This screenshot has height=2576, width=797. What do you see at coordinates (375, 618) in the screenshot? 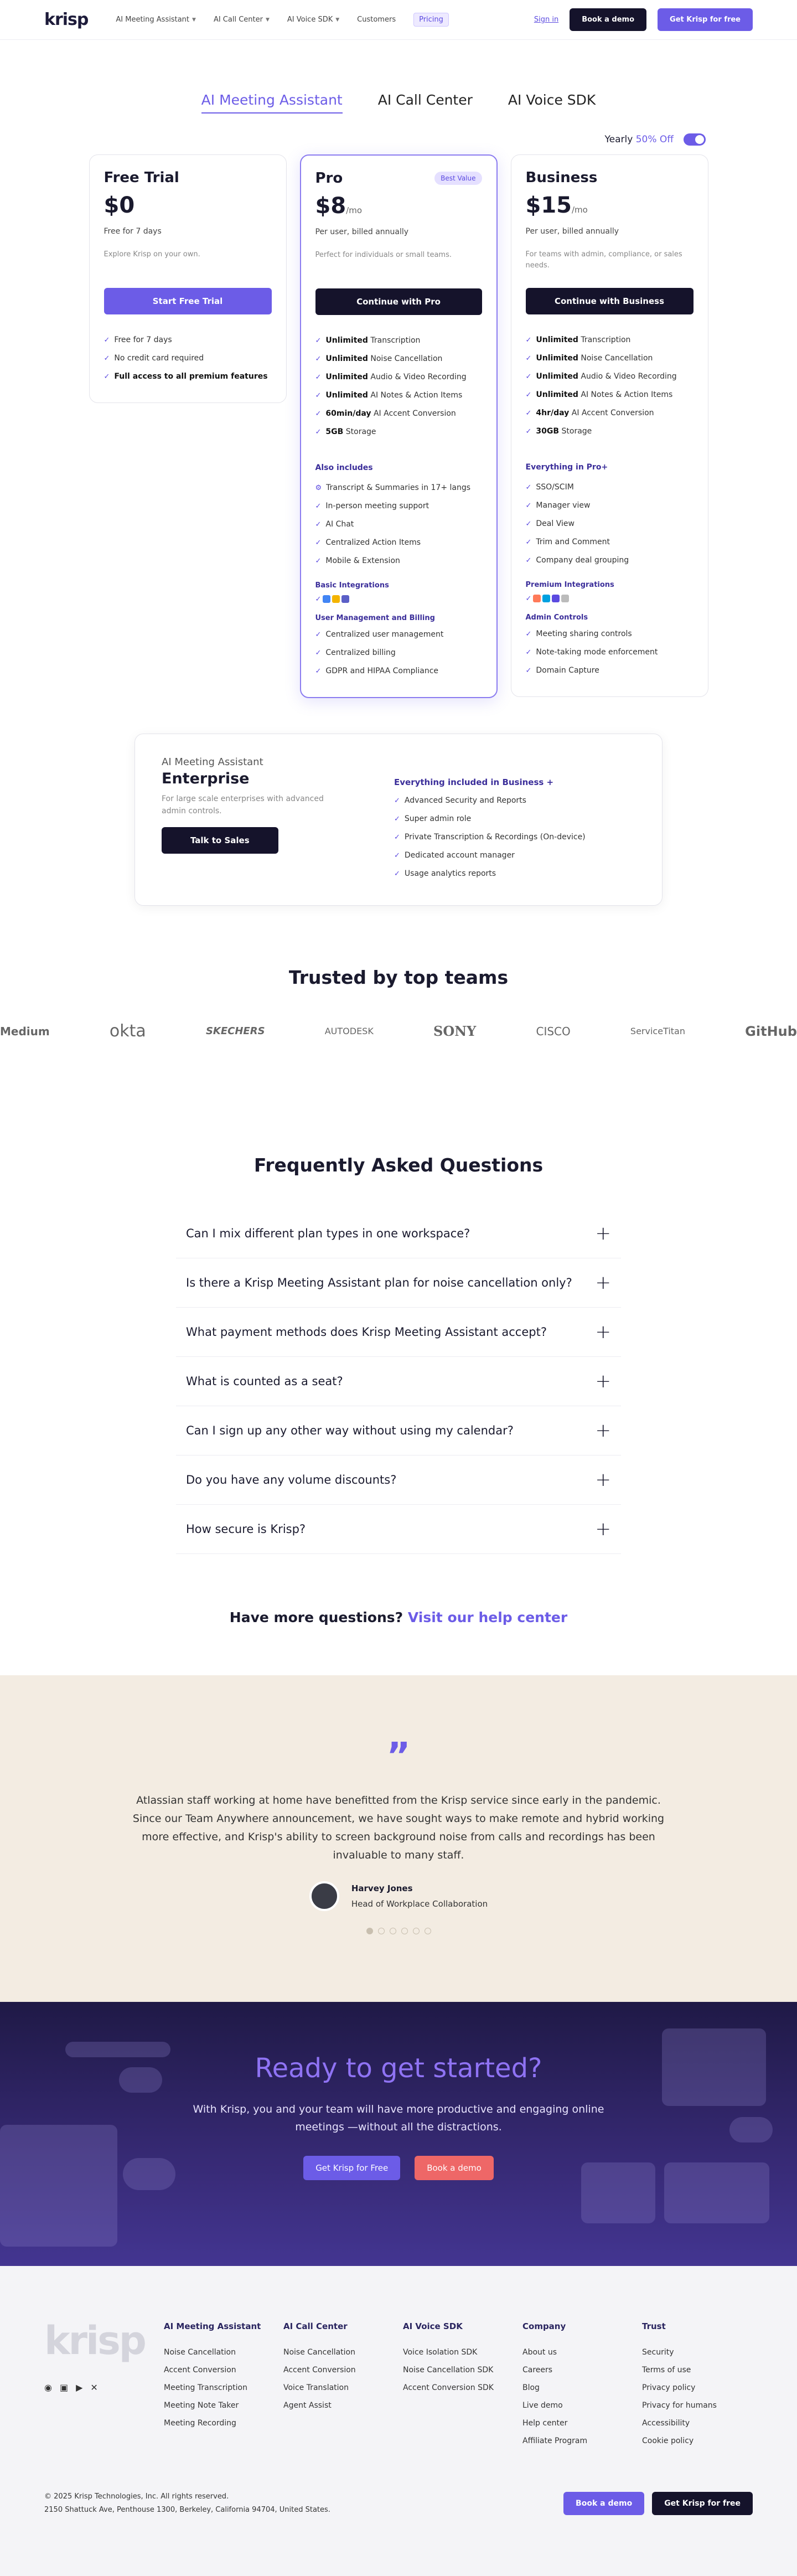
I see `user-management-title: User Management and Billing` at bounding box center [375, 618].